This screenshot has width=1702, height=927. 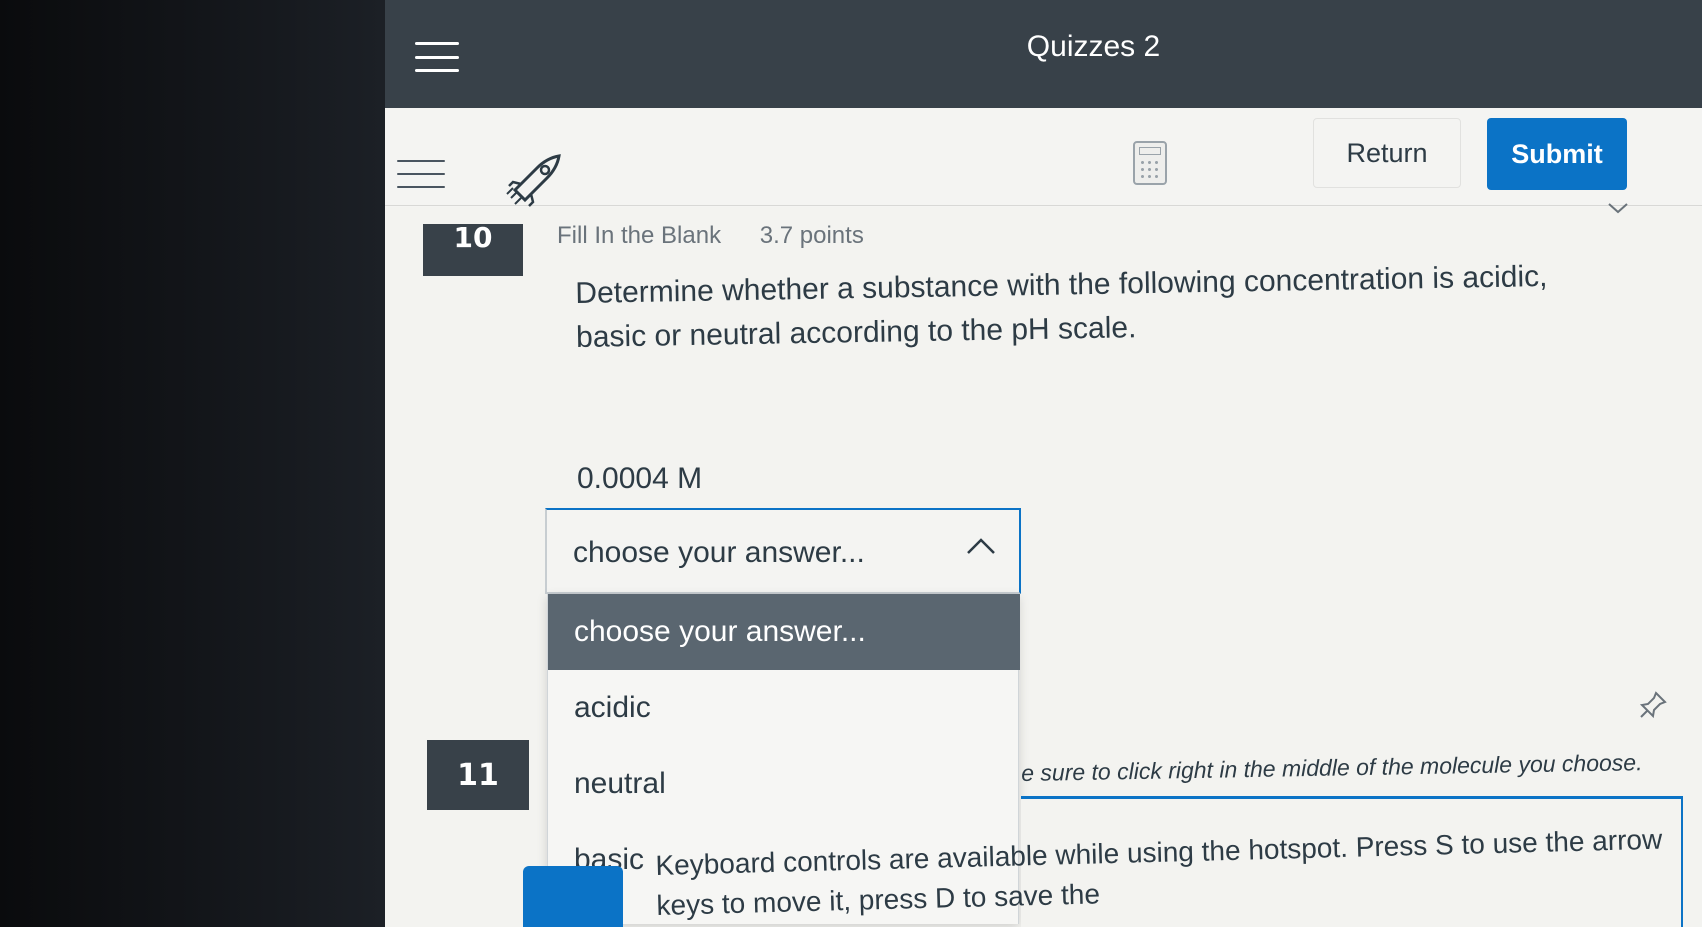 What do you see at coordinates (573, 896) in the screenshot?
I see `hotspot-tab` at bounding box center [573, 896].